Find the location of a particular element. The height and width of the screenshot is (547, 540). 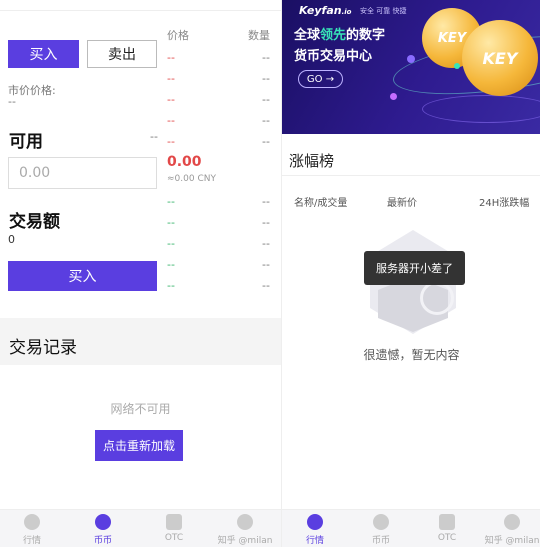

banner-pedestal is located at coordinates (481, 109).